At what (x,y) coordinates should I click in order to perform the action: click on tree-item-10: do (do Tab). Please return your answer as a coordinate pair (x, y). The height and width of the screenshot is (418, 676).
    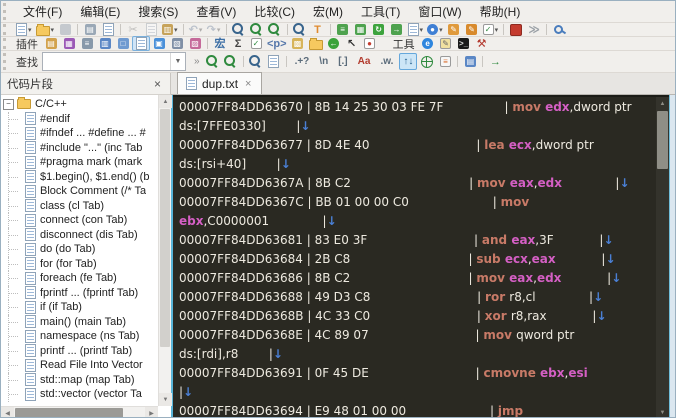
    Looking at the image, I should click on (79, 249).